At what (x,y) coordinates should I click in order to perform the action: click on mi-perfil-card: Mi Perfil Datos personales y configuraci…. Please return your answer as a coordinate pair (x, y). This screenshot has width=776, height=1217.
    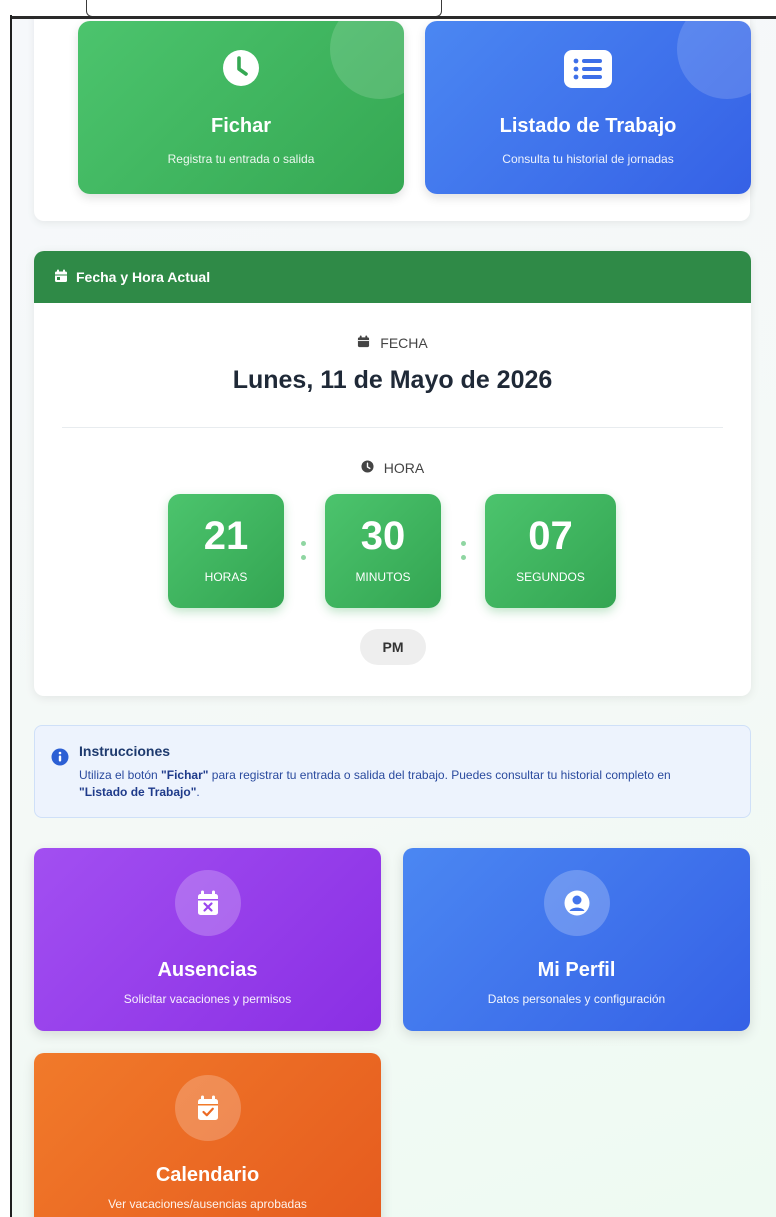
    Looking at the image, I should click on (576, 939).